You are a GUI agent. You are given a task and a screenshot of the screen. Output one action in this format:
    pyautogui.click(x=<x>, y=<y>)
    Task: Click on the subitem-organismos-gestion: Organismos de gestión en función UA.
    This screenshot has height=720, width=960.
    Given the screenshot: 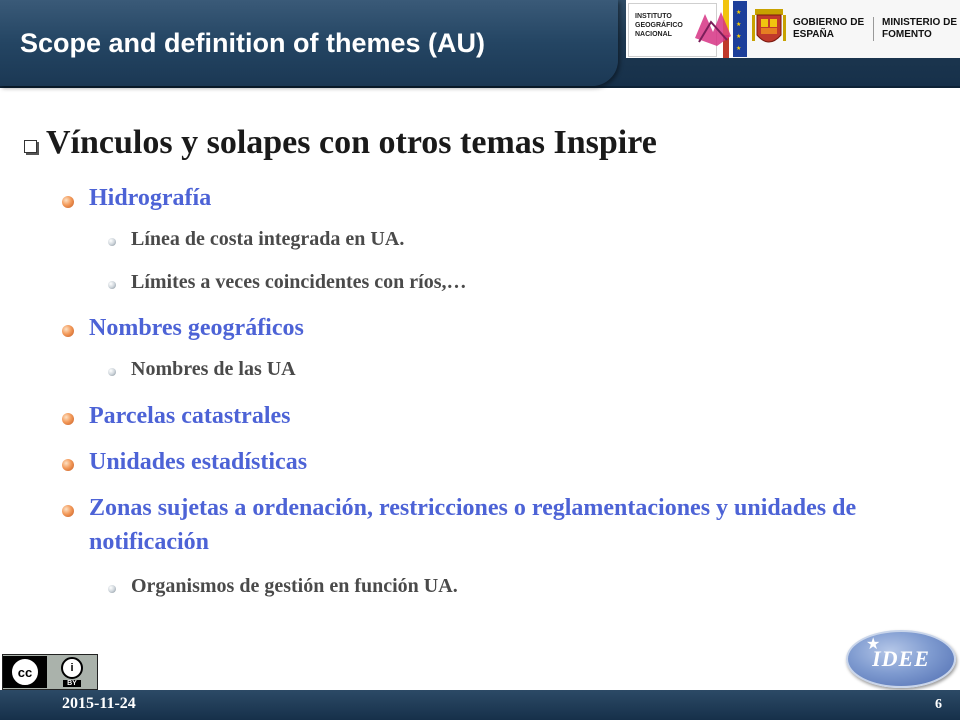 What is the action you would take?
    pyautogui.click(x=294, y=586)
    